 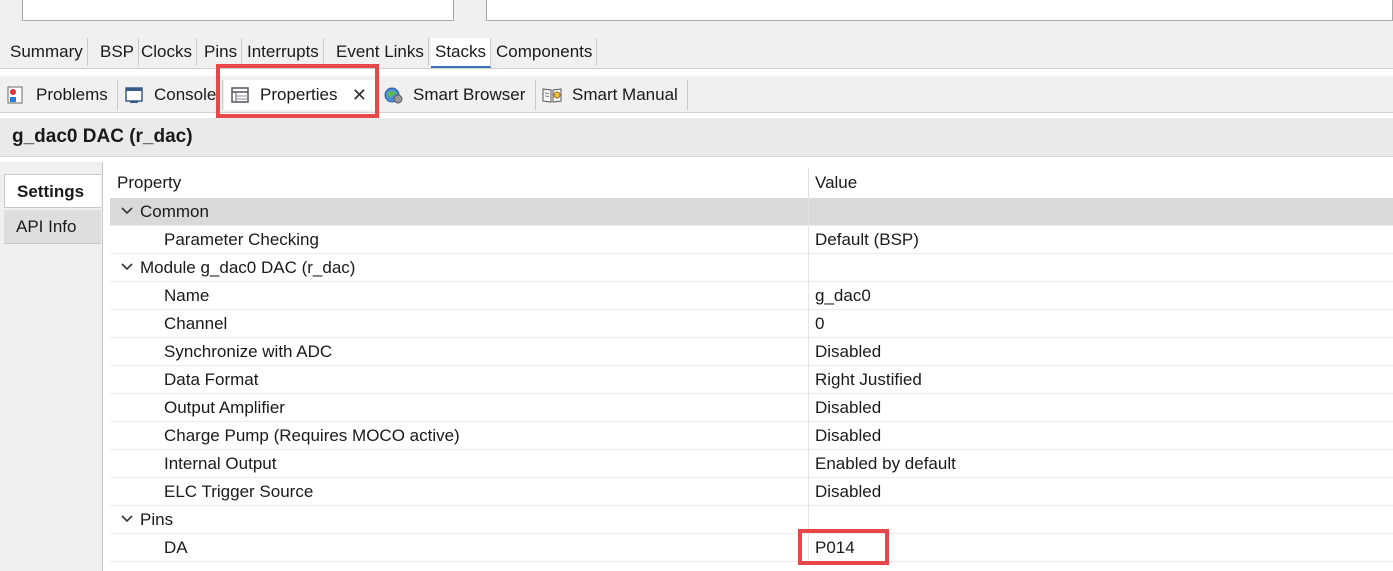 What do you see at coordinates (118, 52) in the screenshot?
I see `tab-bsp: BSP` at bounding box center [118, 52].